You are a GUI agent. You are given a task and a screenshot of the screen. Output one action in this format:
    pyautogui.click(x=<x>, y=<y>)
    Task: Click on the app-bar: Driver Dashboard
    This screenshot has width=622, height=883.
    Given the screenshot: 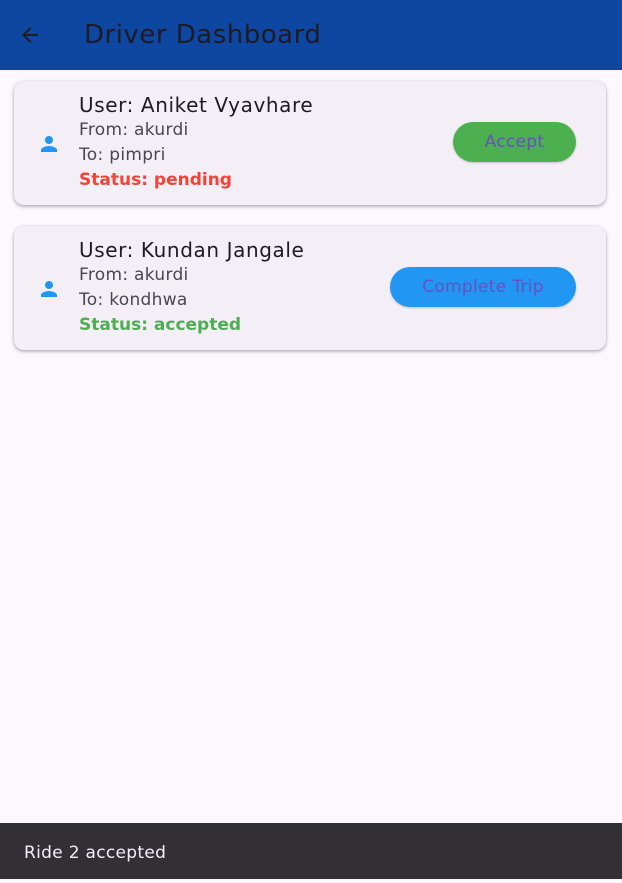 What is the action you would take?
    pyautogui.click(x=311, y=35)
    